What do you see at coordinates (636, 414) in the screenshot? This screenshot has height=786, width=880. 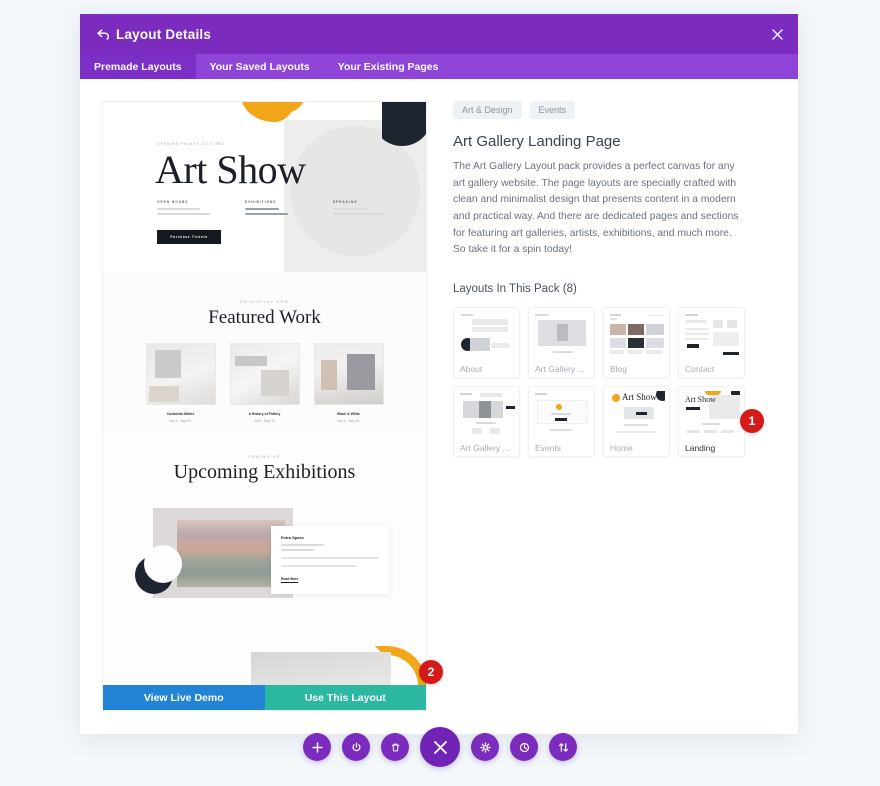 I see `layout-thumbnail: Art Show` at bounding box center [636, 414].